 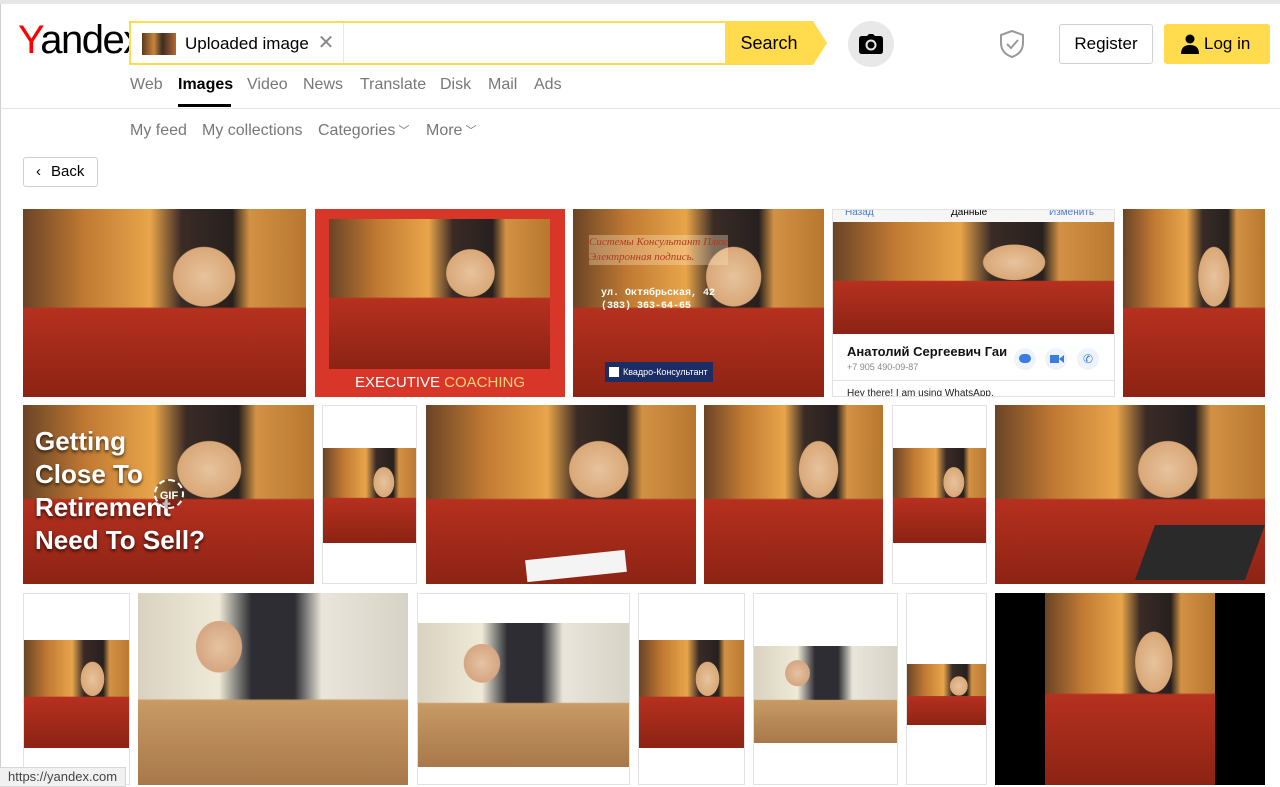 I want to click on gif-badge: GIF, so click(x=169, y=494).